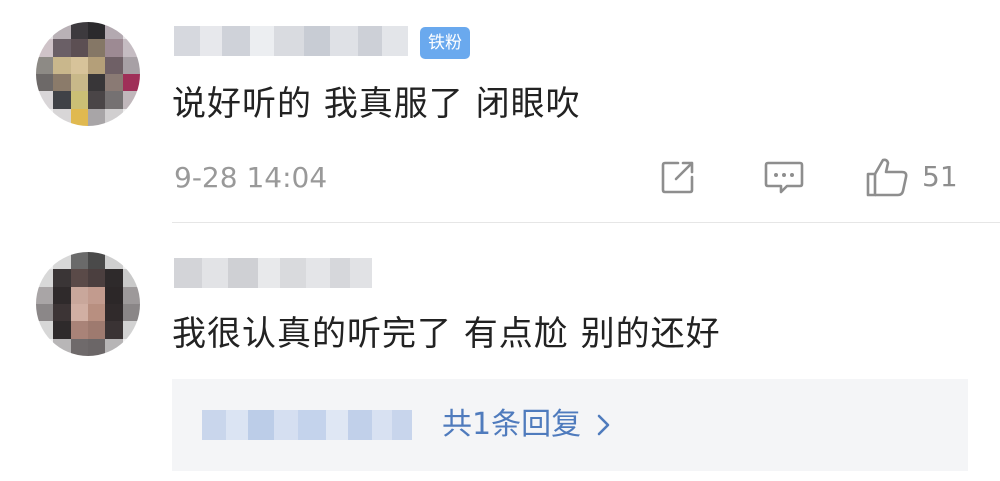 This screenshot has height=481, width=1000. I want to click on comment-text: 说好听的 我真服了 闭眼吹, so click(376, 104).